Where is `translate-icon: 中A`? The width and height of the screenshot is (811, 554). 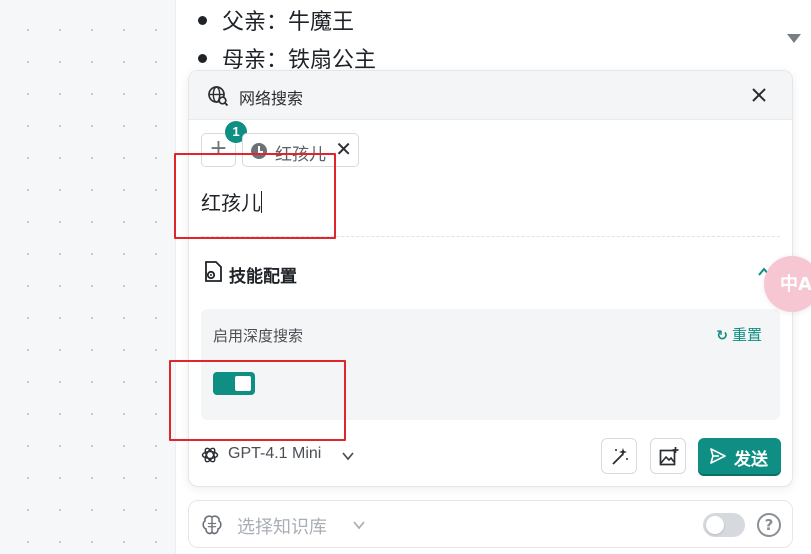 translate-icon: 中A is located at coordinates (795, 284).